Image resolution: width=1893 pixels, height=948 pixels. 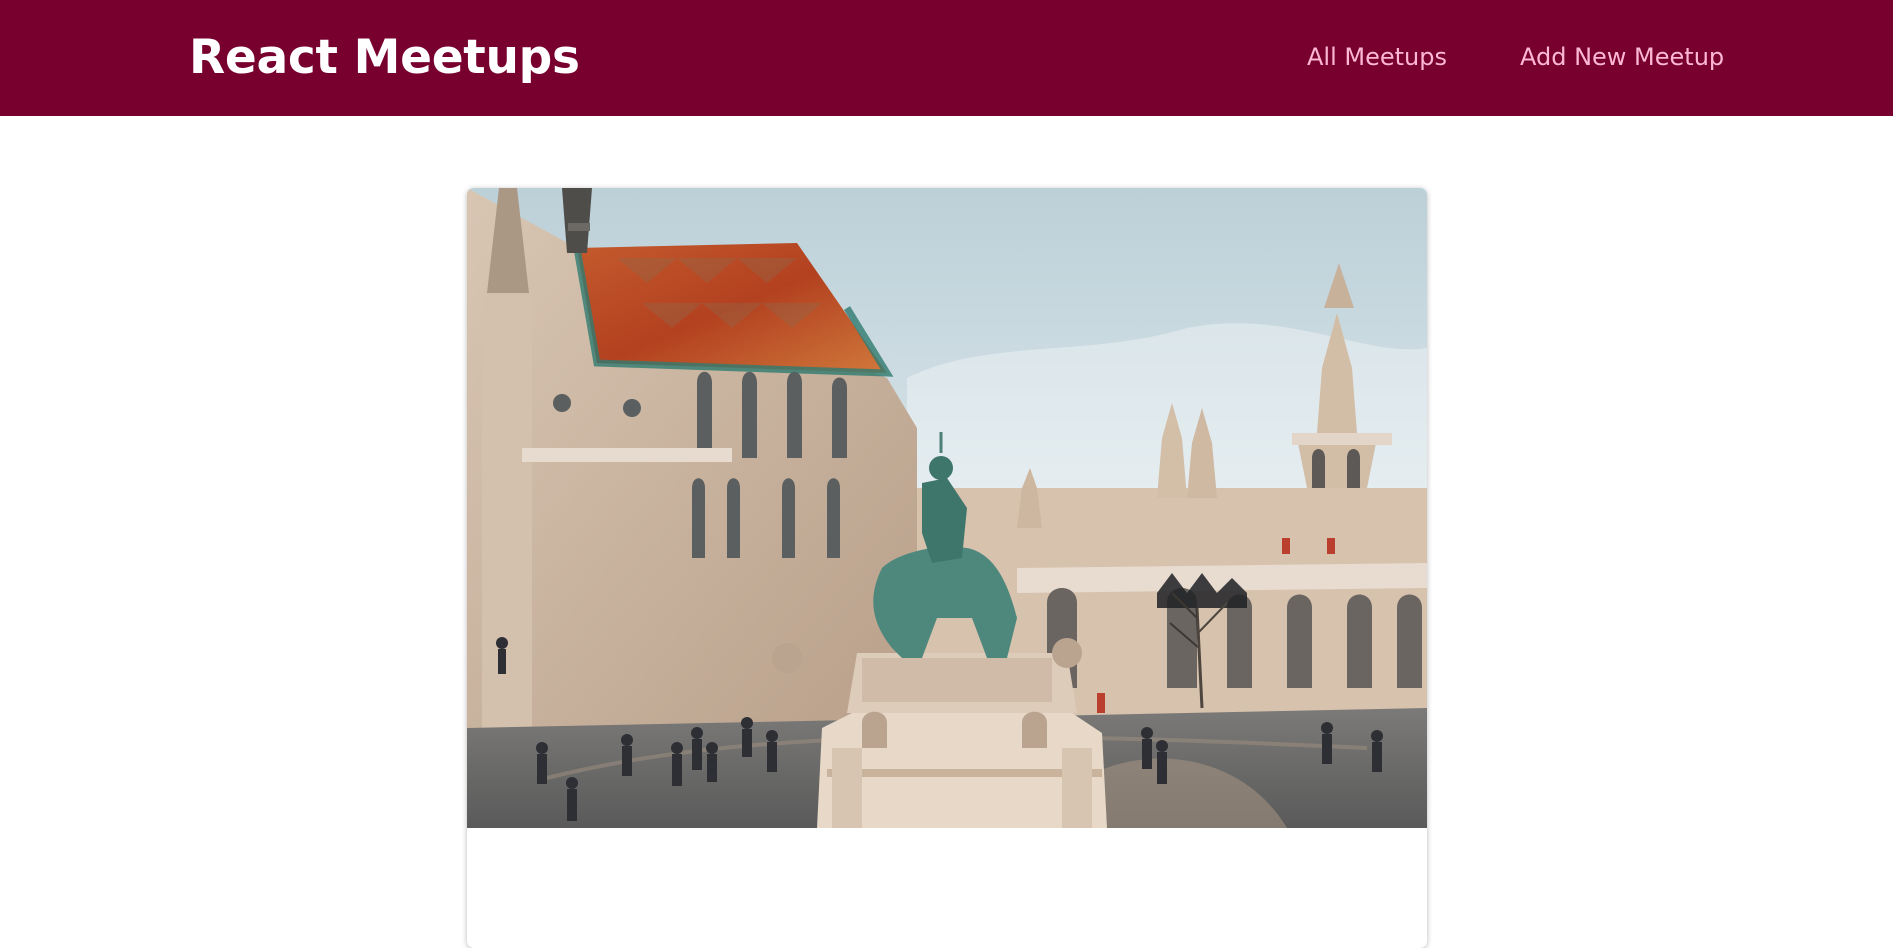 What do you see at coordinates (1515, 57) in the screenshot?
I see `nav-list: All Meetups Add New Meetup` at bounding box center [1515, 57].